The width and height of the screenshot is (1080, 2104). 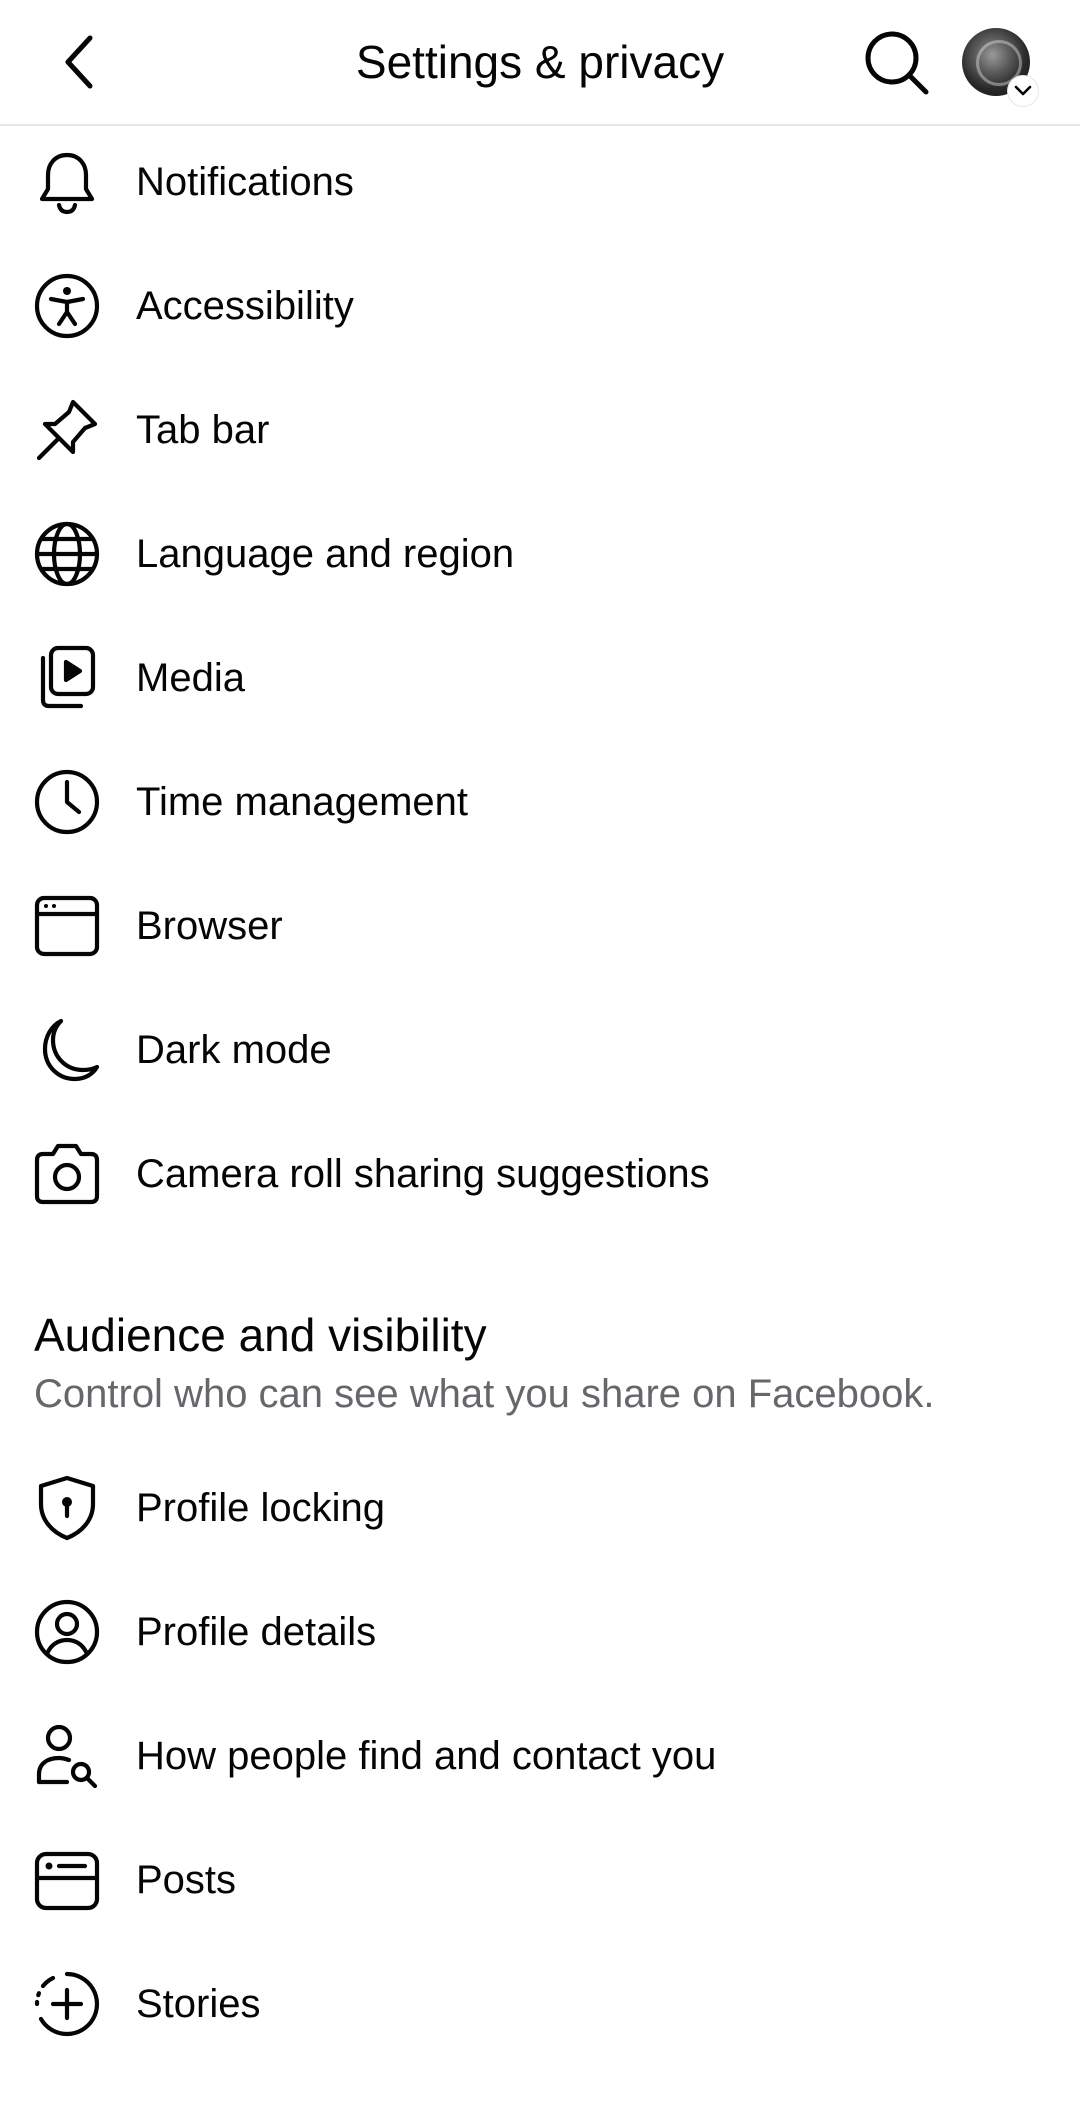 What do you see at coordinates (67, 1174) in the screenshot?
I see `camera-icon` at bounding box center [67, 1174].